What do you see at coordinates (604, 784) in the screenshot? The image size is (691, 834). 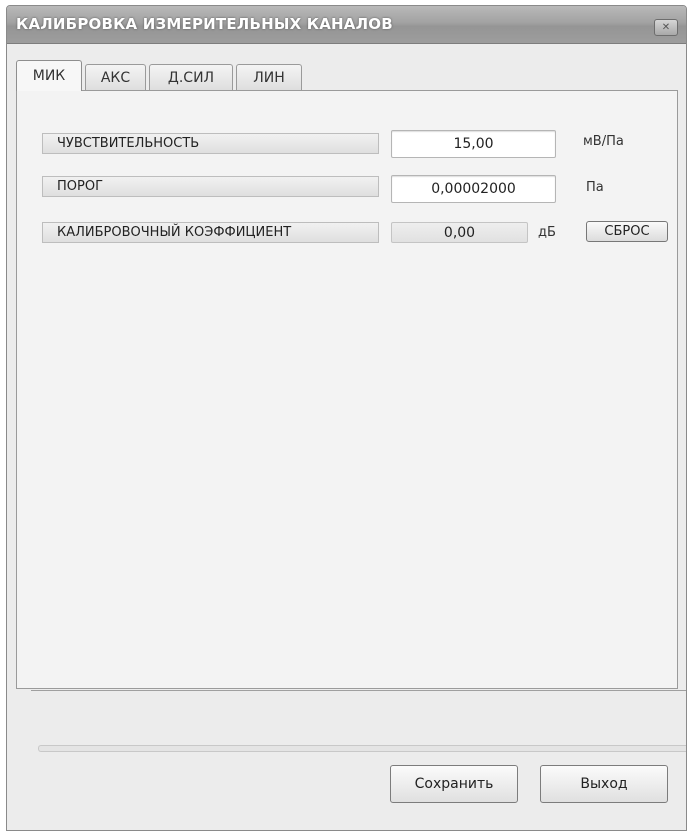 I see `exit-button: Выход` at bounding box center [604, 784].